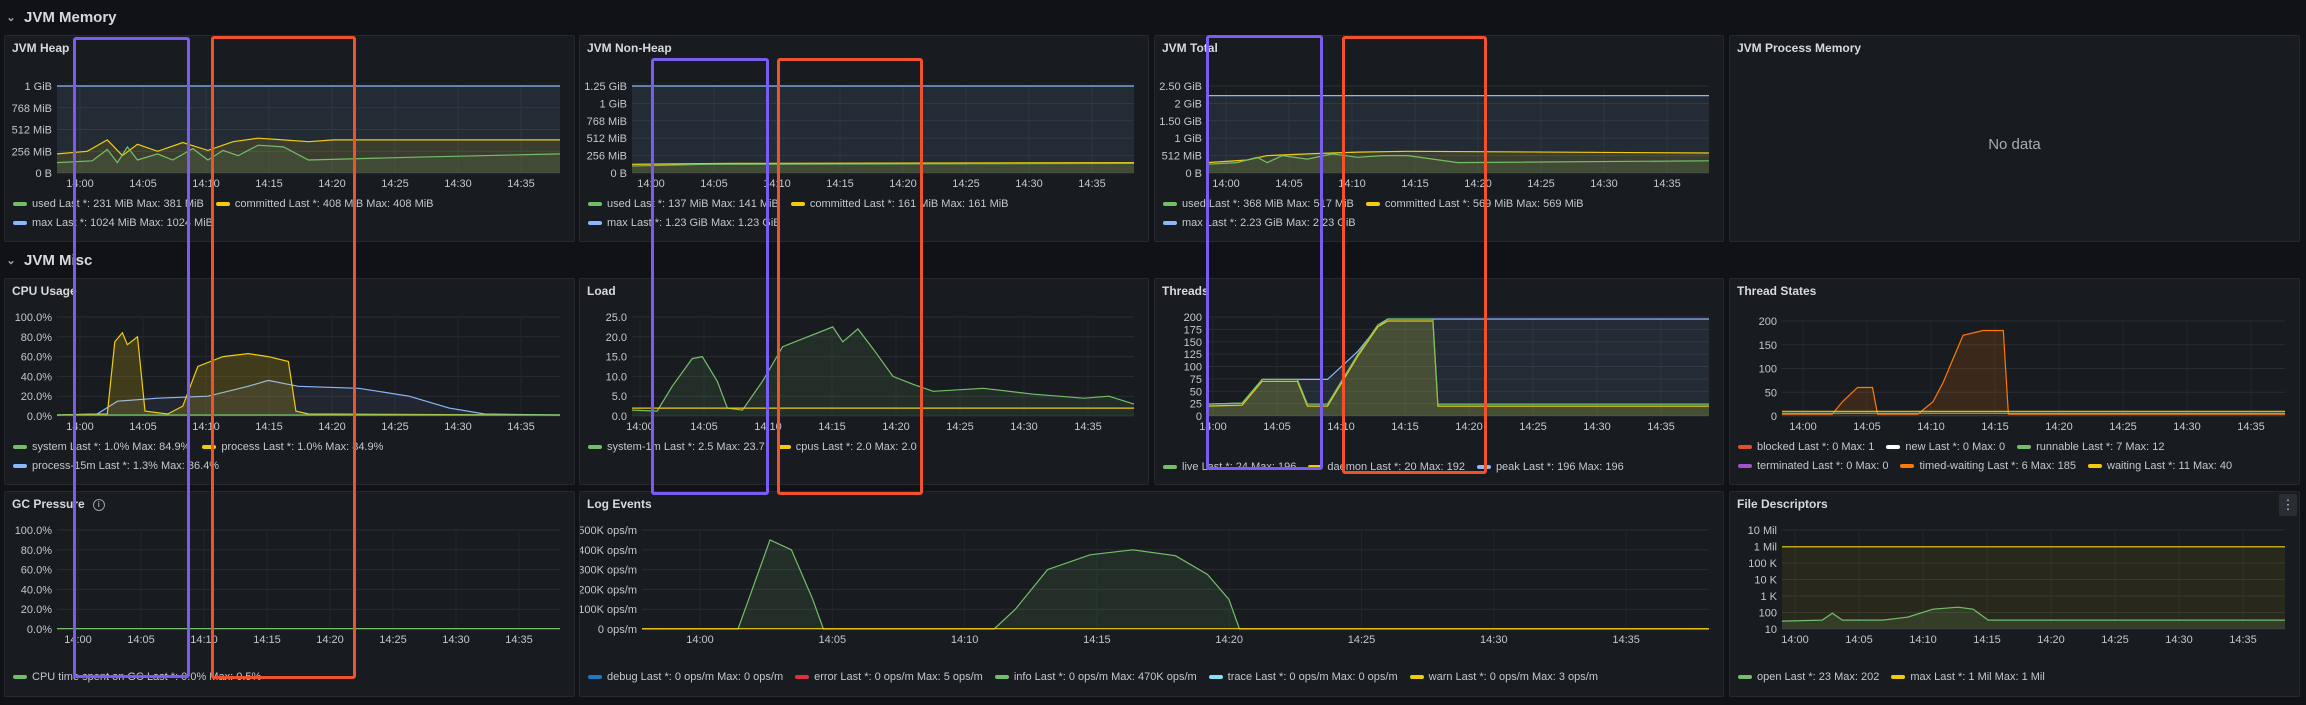 The width and height of the screenshot is (2306, 705). Describe the element at coordinates (1303, 677) in the screenshot. I see `legend-item: trace Last *: 0 ops/m Max: 0 ops/m` at that location.